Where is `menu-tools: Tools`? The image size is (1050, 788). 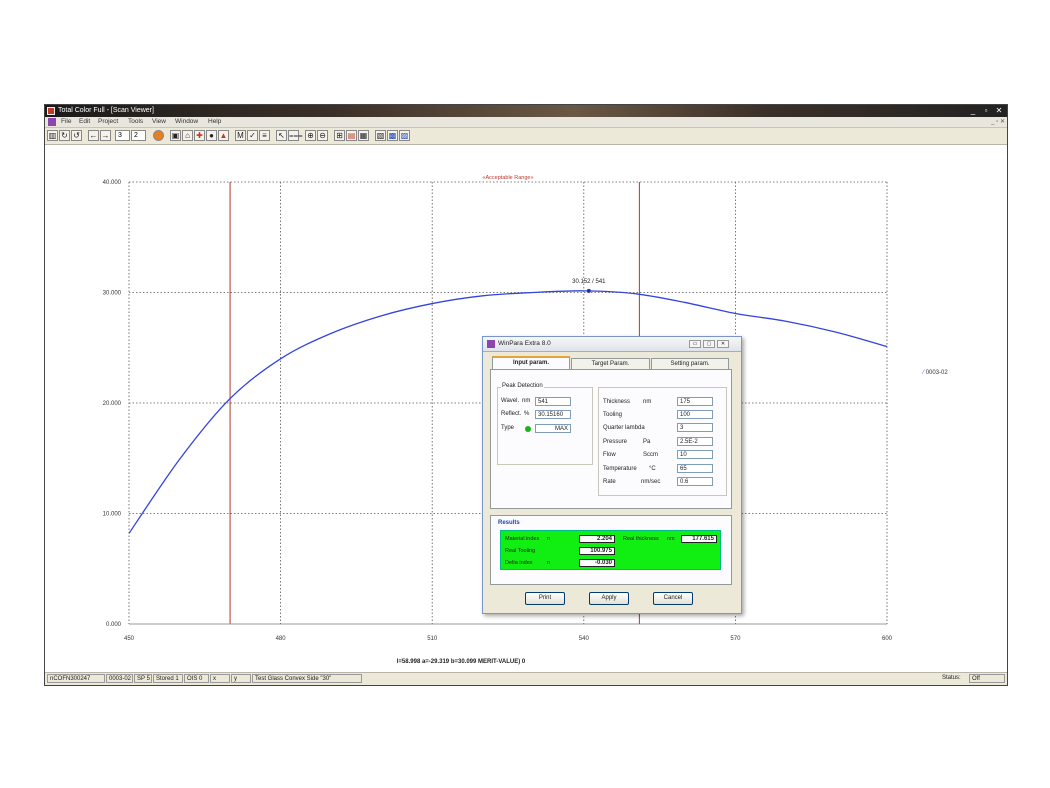
menu-tools: Tools is located at coordinates (135, 122).